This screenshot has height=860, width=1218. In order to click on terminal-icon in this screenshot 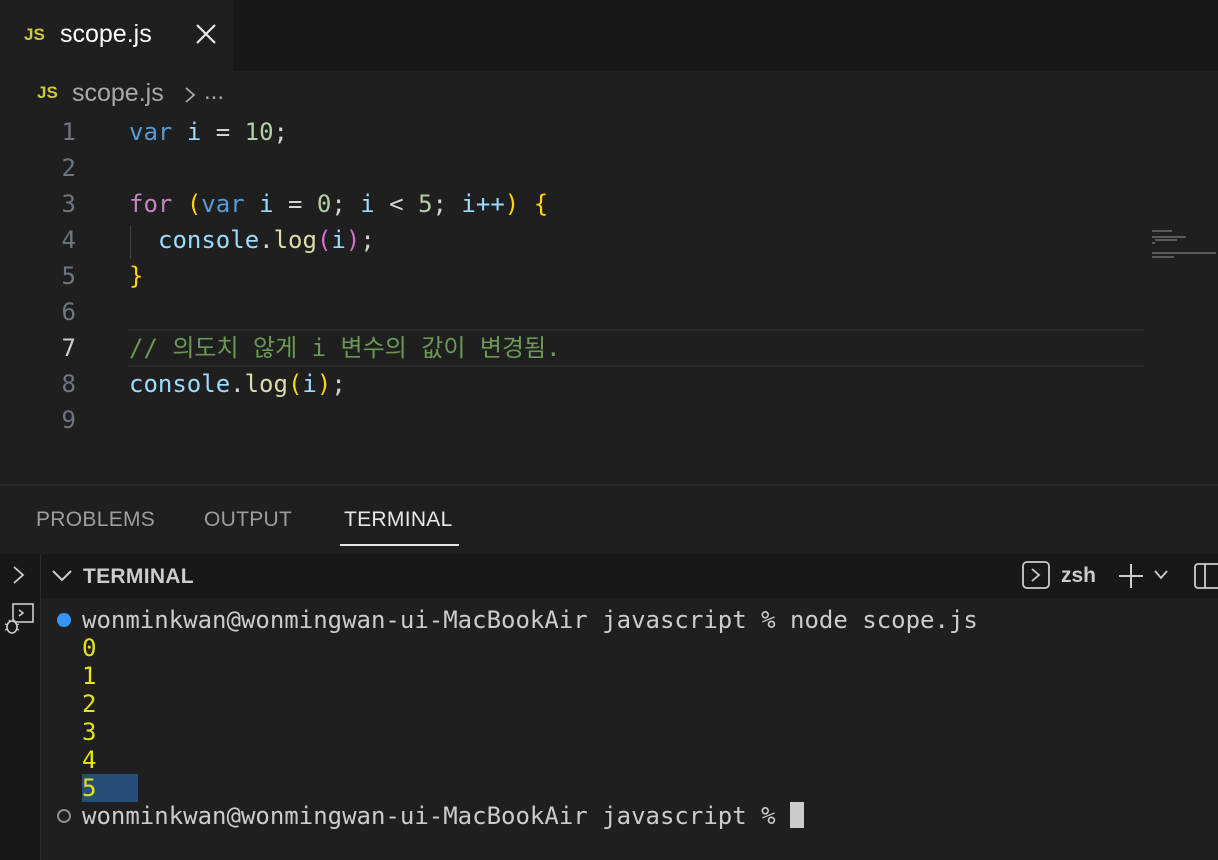, I will do `click(1036, 575)`.